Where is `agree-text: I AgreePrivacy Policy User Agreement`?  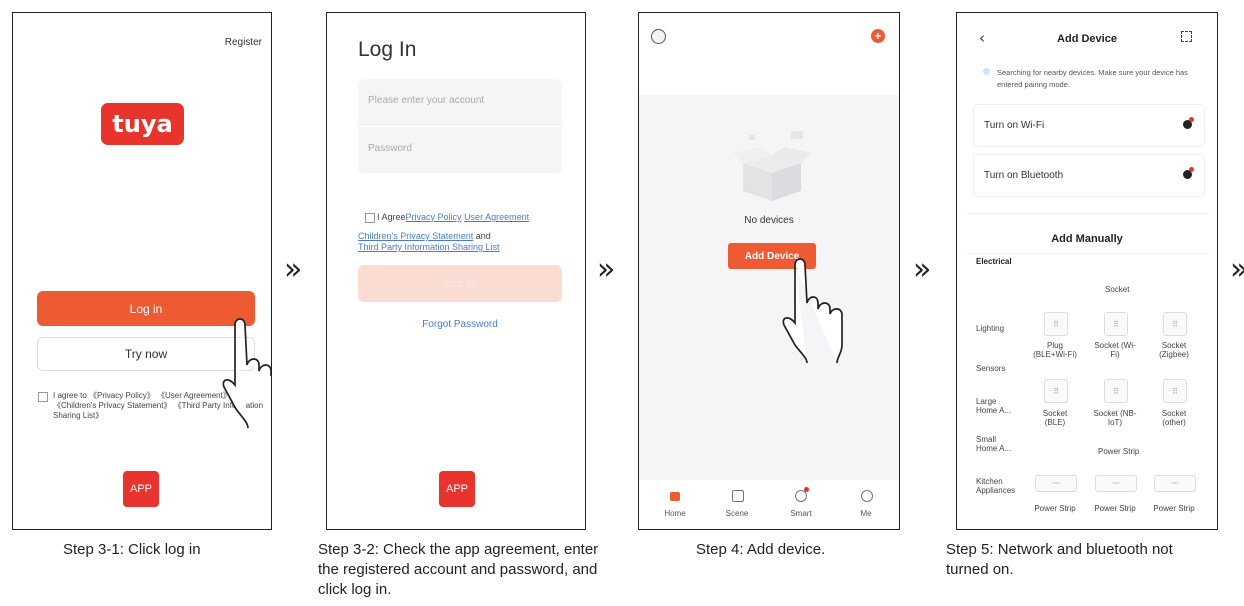 agree-text: I AgreePrivacy Policy User Agreement is located at coordinates (477, 217).